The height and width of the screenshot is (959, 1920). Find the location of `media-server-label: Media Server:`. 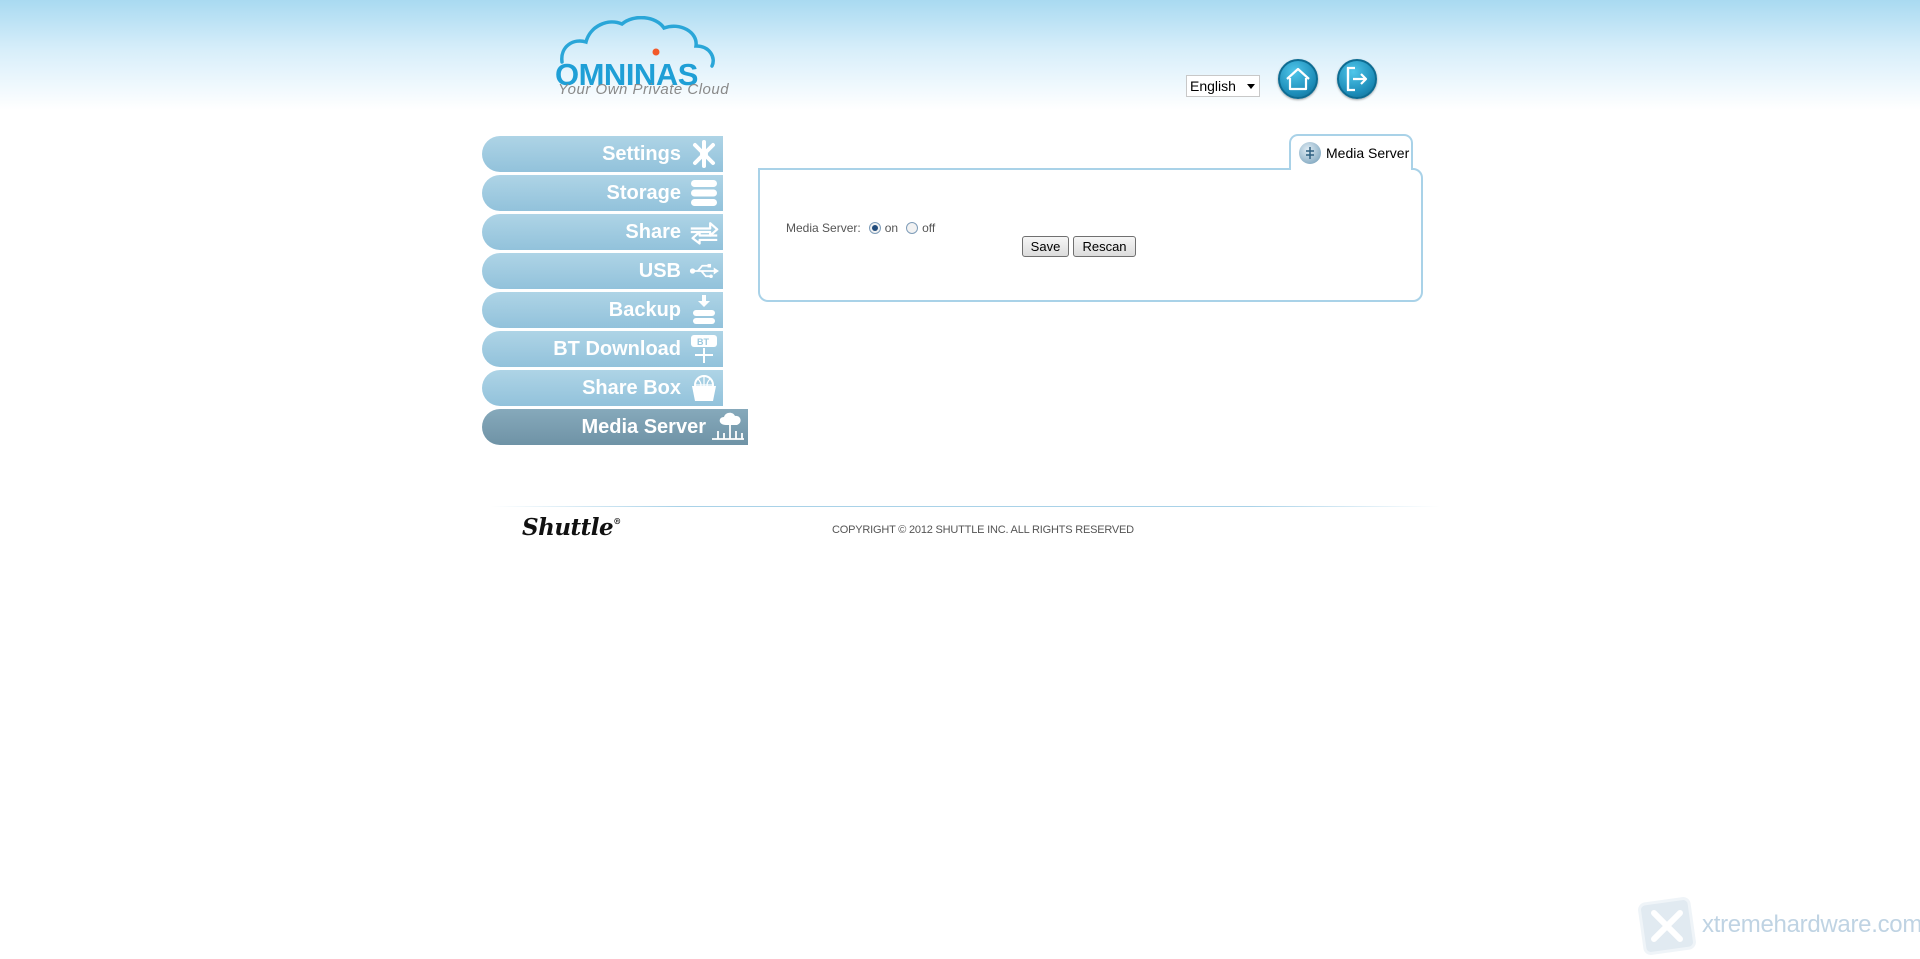

media-server-label: Media Server: is located at coordinates (823, 228).